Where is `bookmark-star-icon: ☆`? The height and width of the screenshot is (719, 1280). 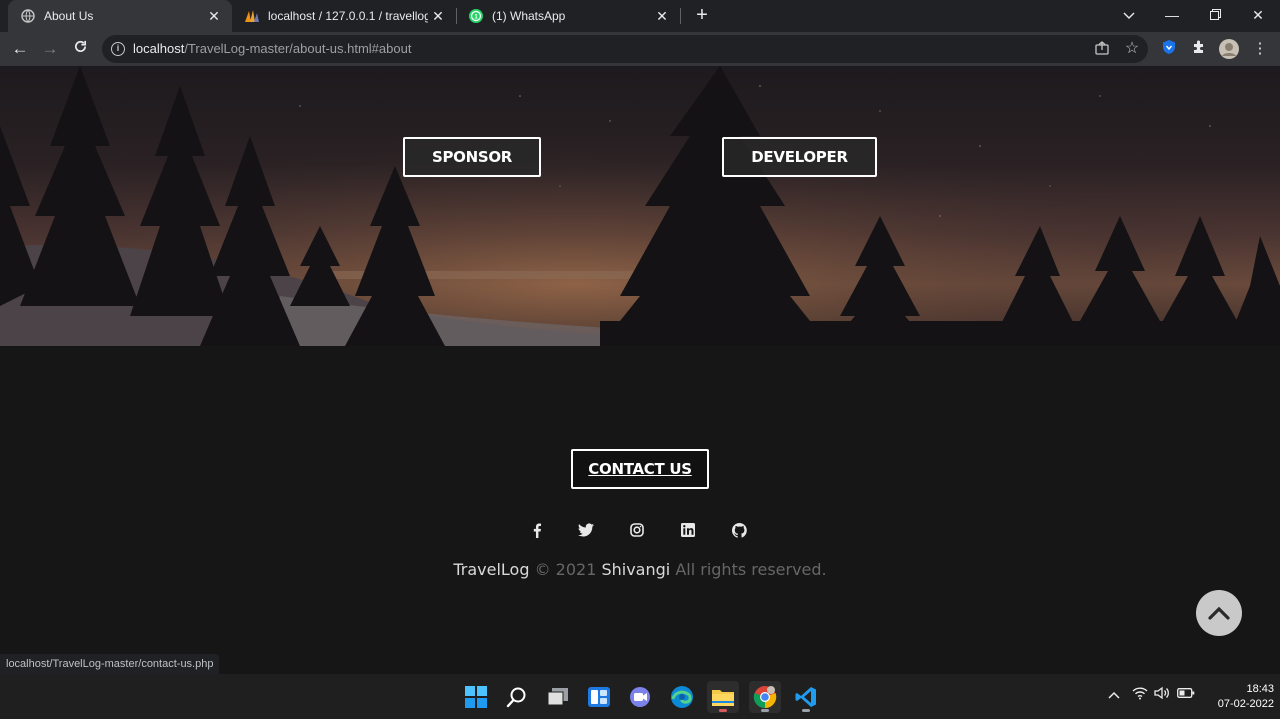 bookmark-star-icon: ☆ is located at coordinates (1132, 49).